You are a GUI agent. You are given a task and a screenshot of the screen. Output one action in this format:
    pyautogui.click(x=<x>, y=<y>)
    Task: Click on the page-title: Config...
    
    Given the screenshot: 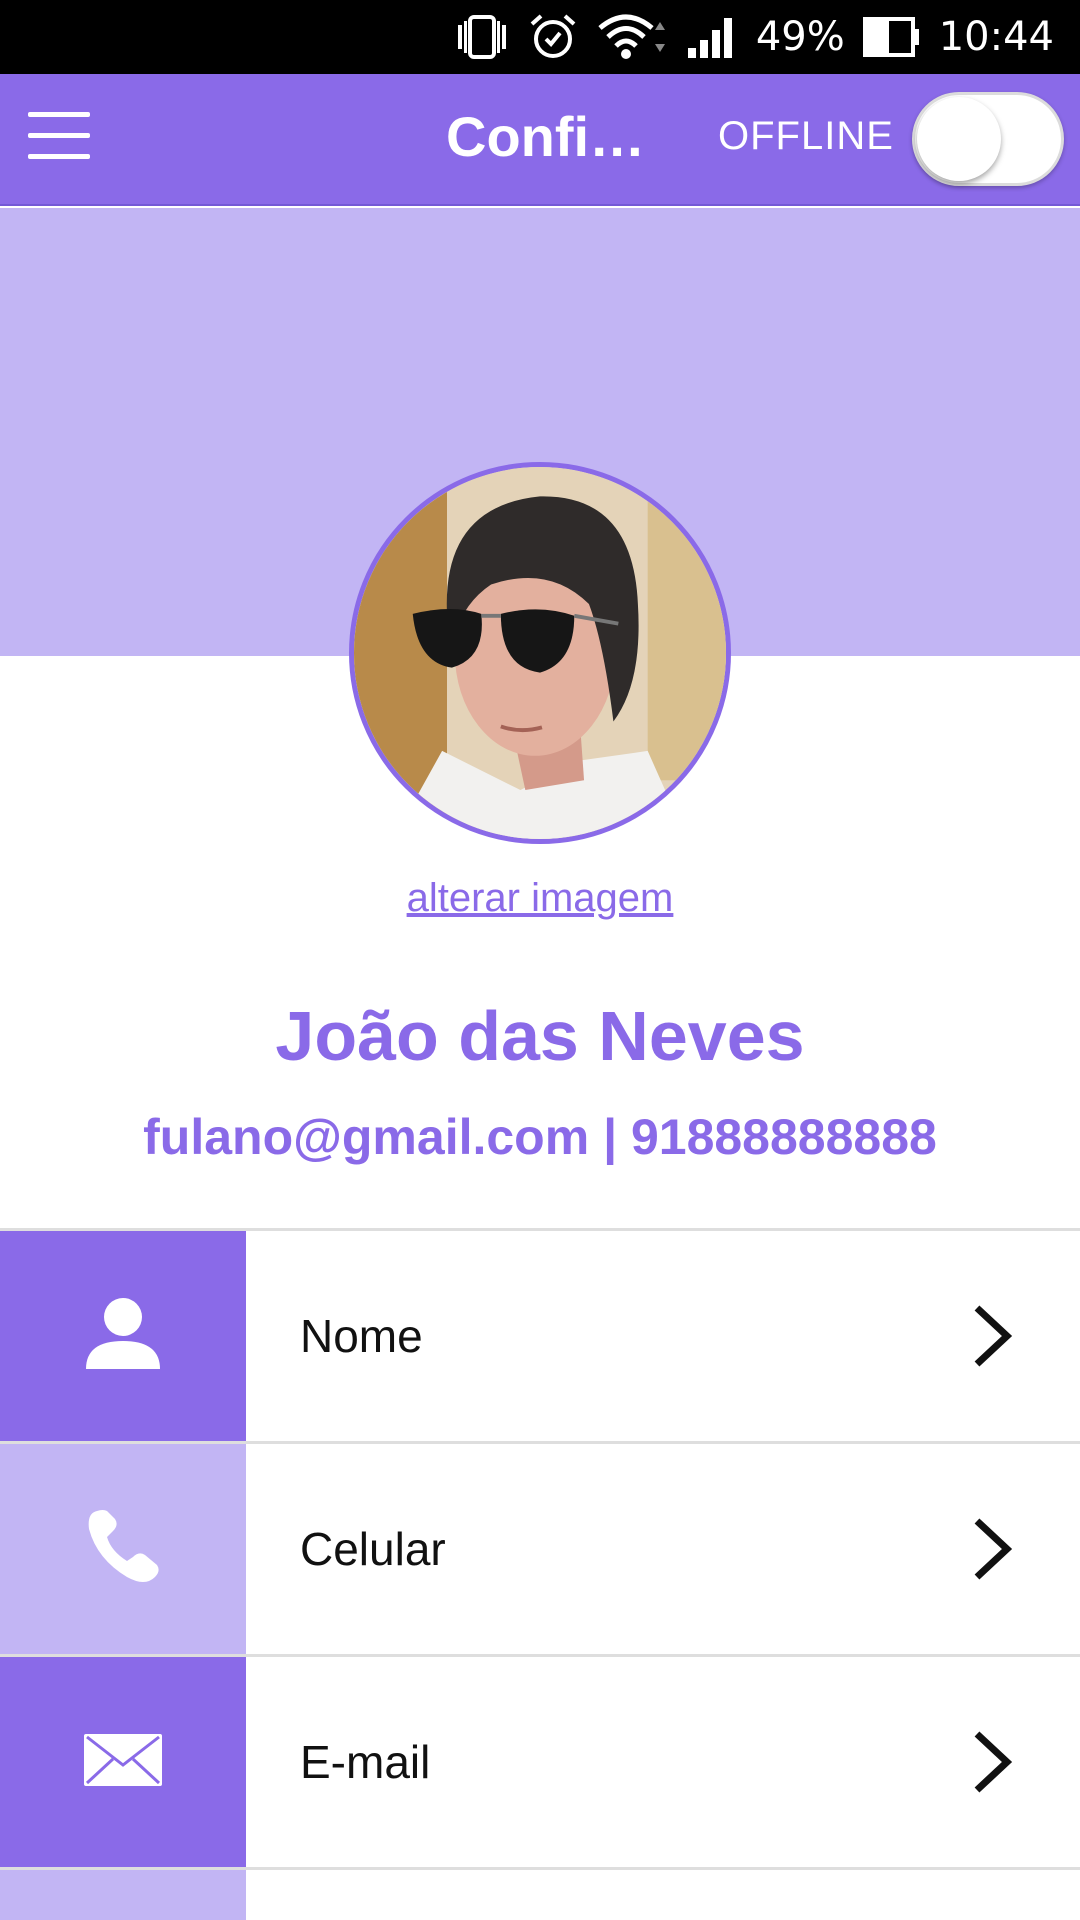 What is the action you would take?
    pyautogui.click(x=553, y=136)
    